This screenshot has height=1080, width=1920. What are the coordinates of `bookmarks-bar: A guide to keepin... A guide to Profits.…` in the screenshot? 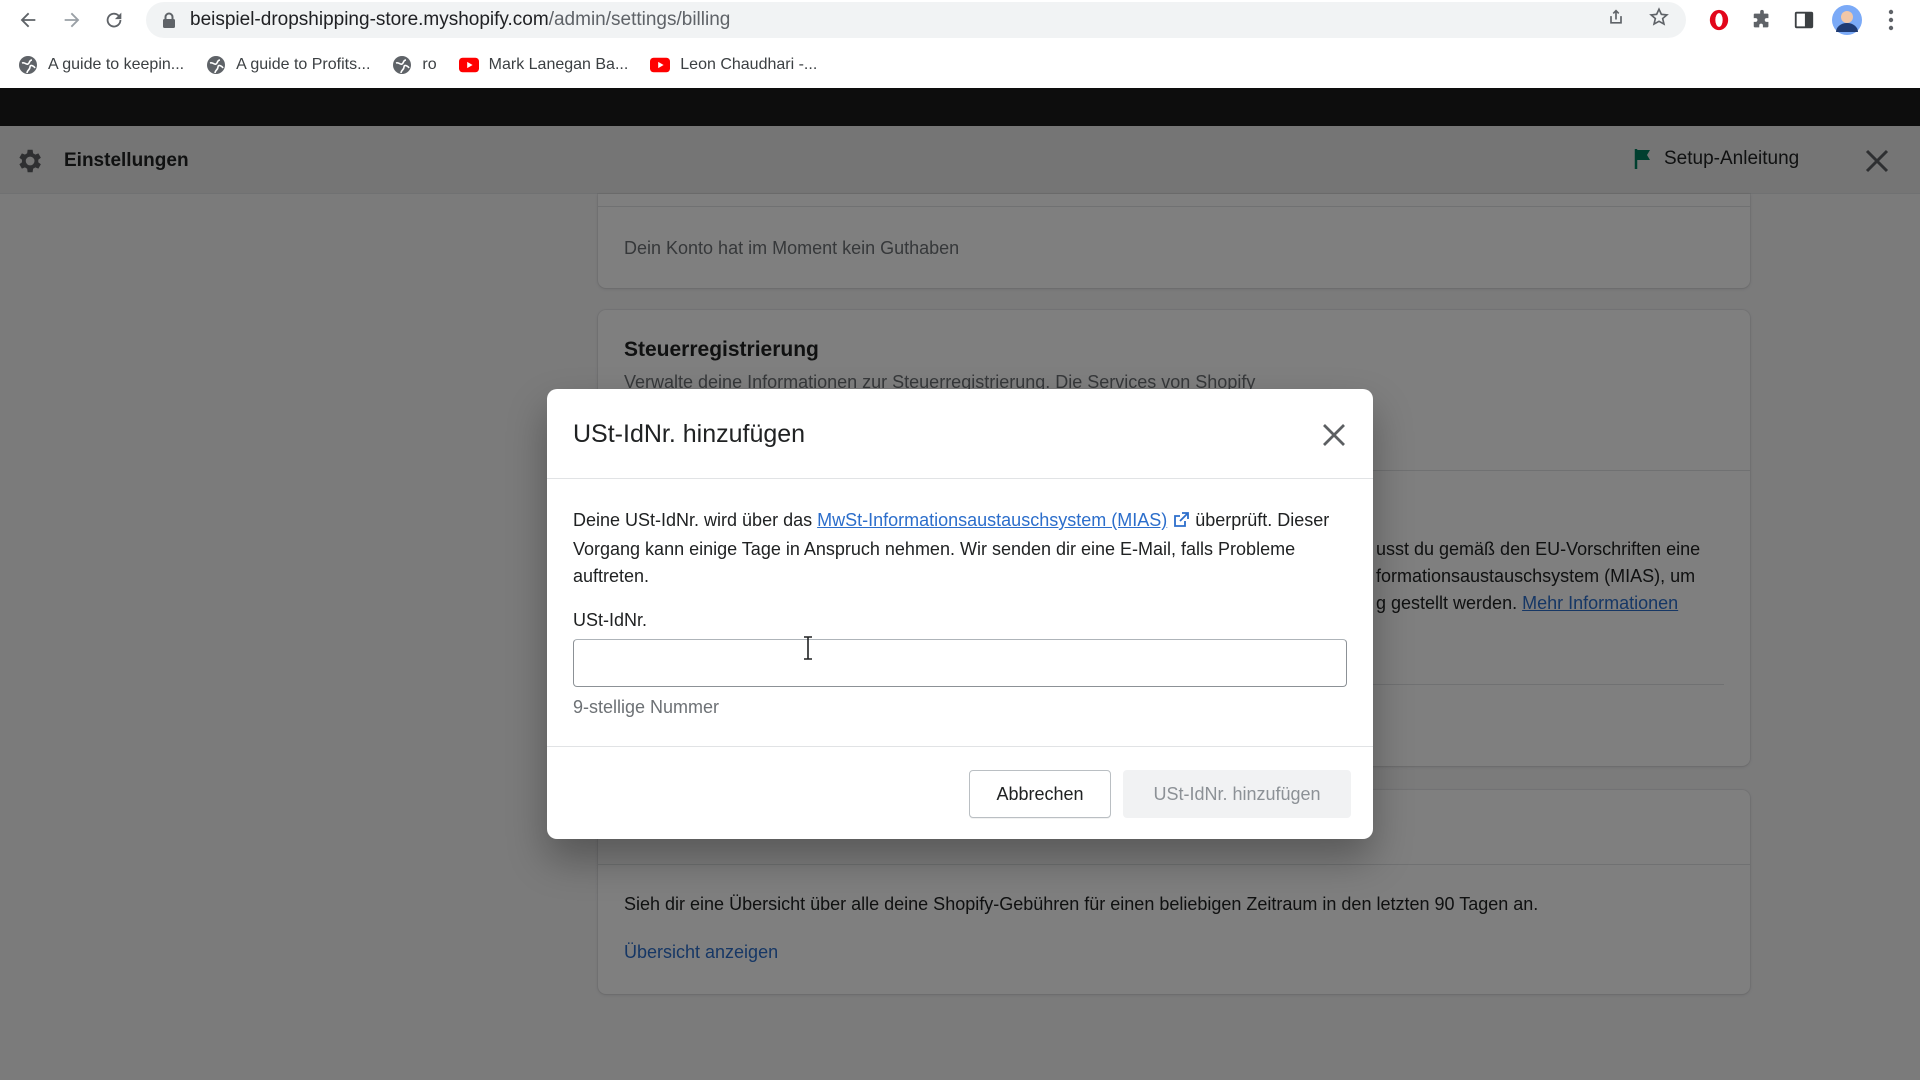 It's located at (960, 65).